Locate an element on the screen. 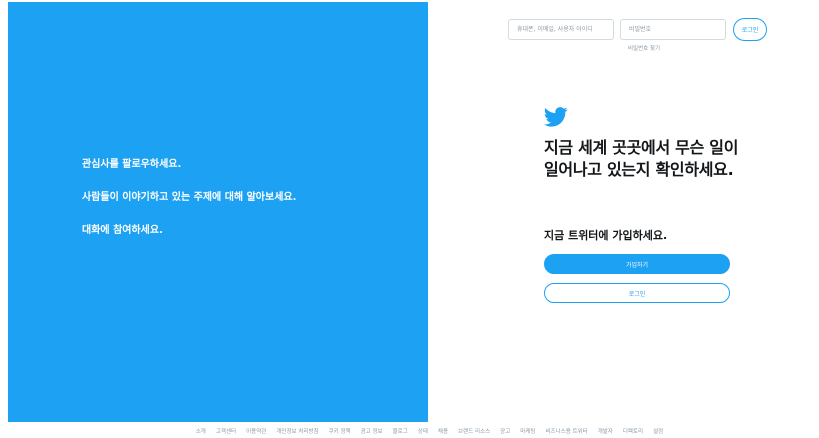 The height and width of the screenshot is (438, 819). password-input is located at coordinates (673, 29).